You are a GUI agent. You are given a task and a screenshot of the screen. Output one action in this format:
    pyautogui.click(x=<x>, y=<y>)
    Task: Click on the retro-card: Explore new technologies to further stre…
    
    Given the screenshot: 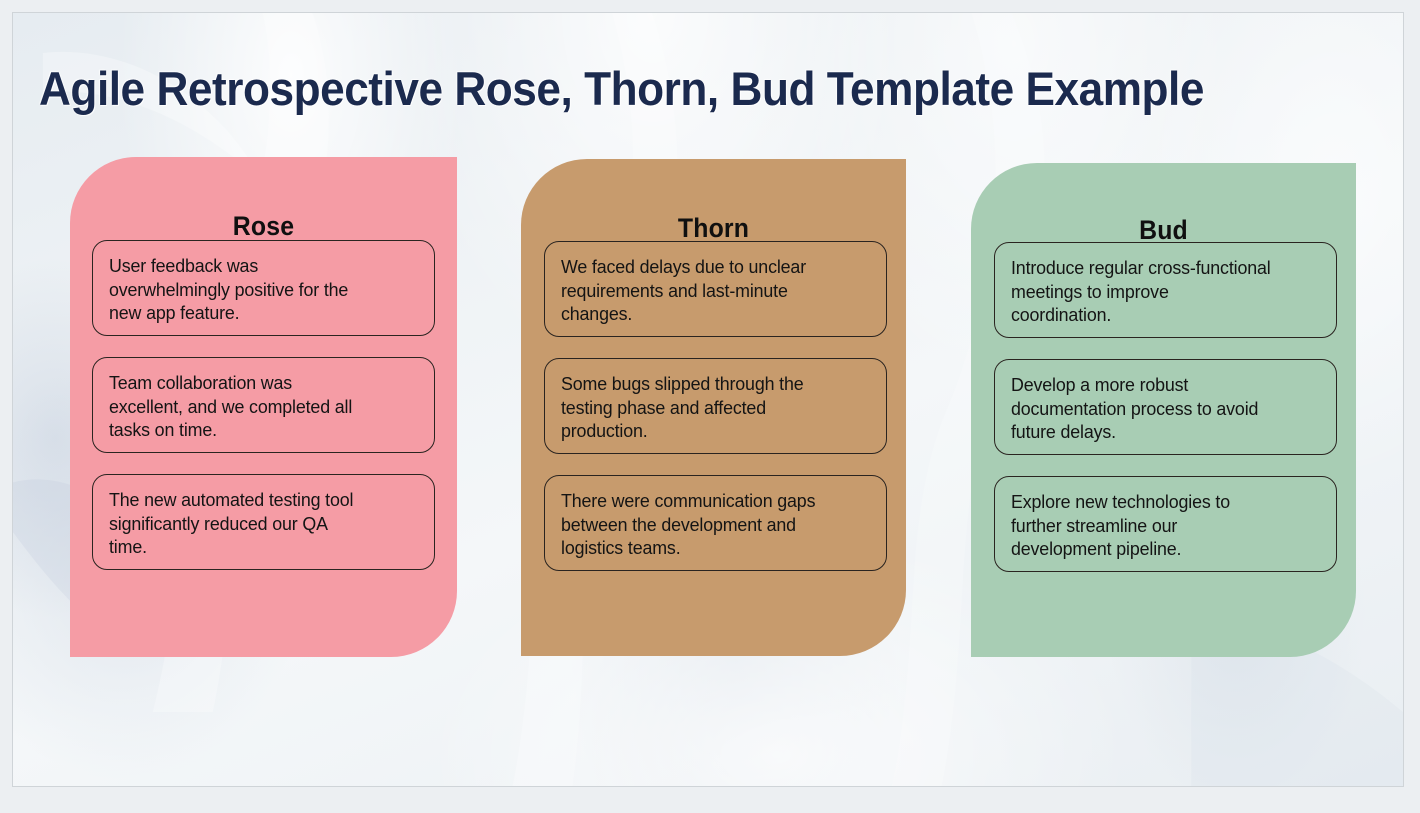 What is the action you would take?
    pyautogui.click(x=1165, y=524)
    